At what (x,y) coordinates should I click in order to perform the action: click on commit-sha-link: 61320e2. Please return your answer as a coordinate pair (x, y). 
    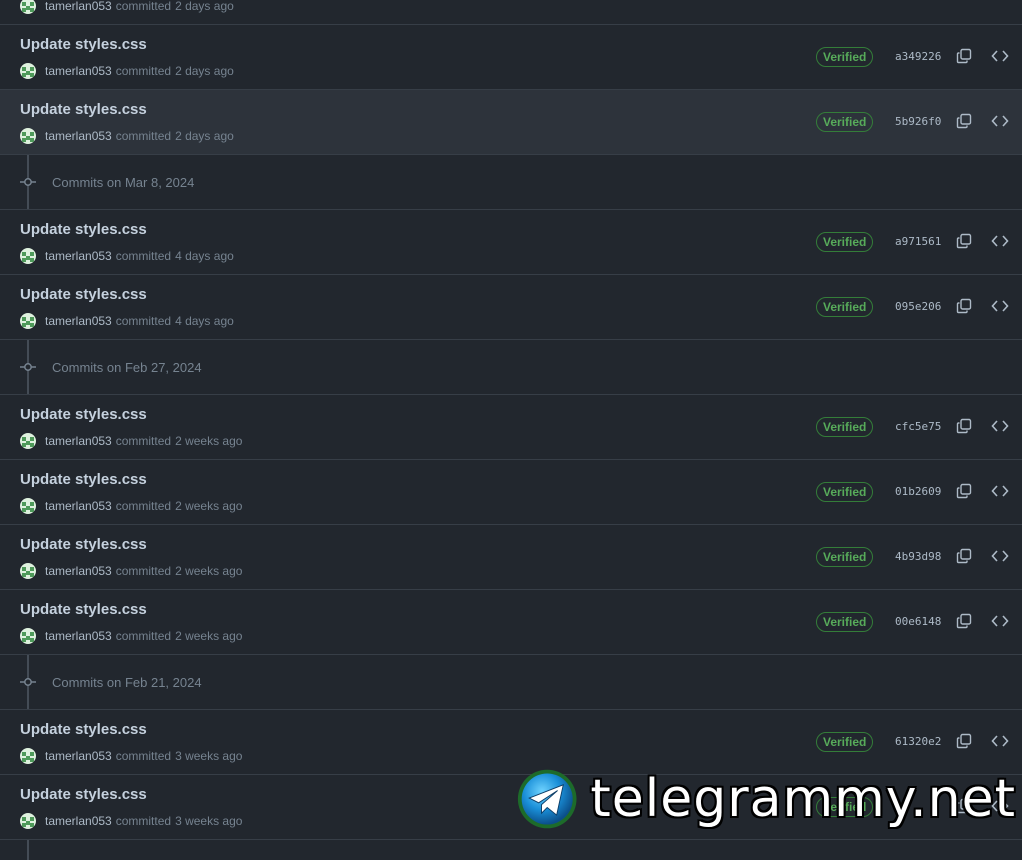
    Looking at the image, I should click on (918, 741).